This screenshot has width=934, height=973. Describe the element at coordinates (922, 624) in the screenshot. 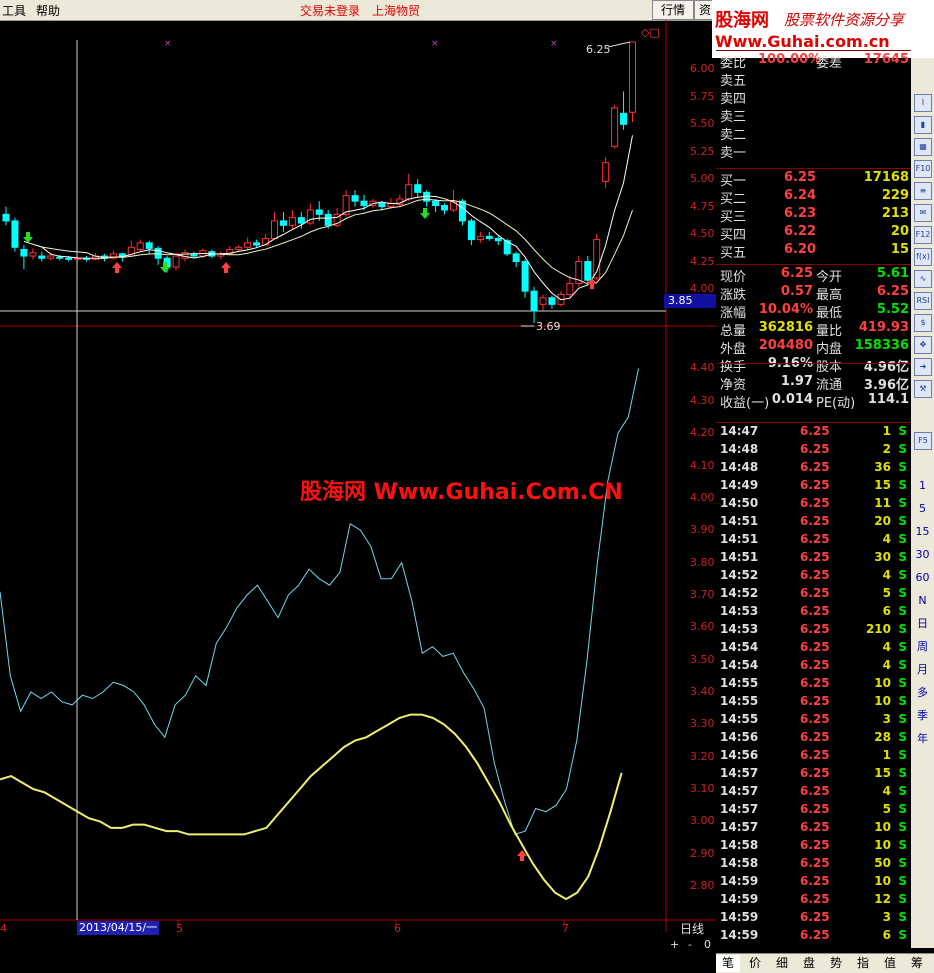

I see `period-button: 日` at that location.